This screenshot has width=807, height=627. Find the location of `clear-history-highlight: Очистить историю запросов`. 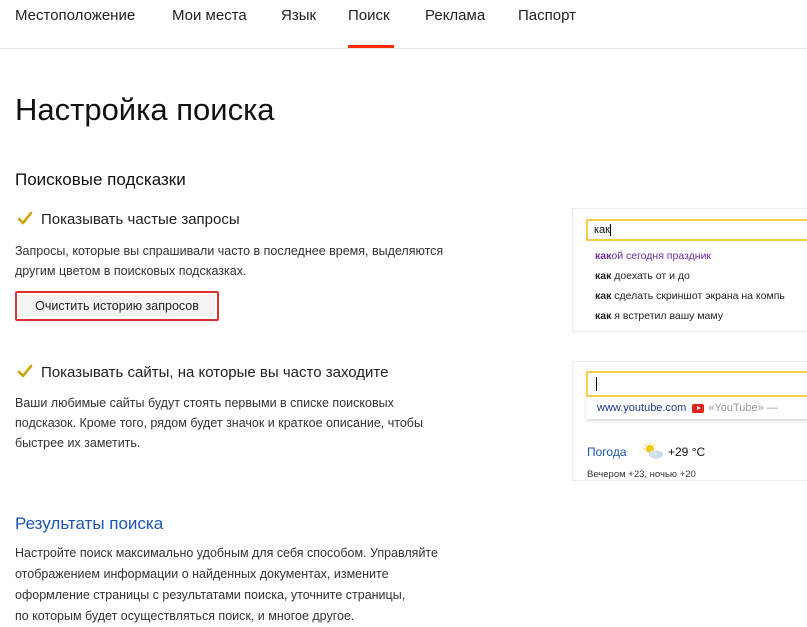

clear-history-highlight: Очистить историю запросов is located at coordinates (117, 306).